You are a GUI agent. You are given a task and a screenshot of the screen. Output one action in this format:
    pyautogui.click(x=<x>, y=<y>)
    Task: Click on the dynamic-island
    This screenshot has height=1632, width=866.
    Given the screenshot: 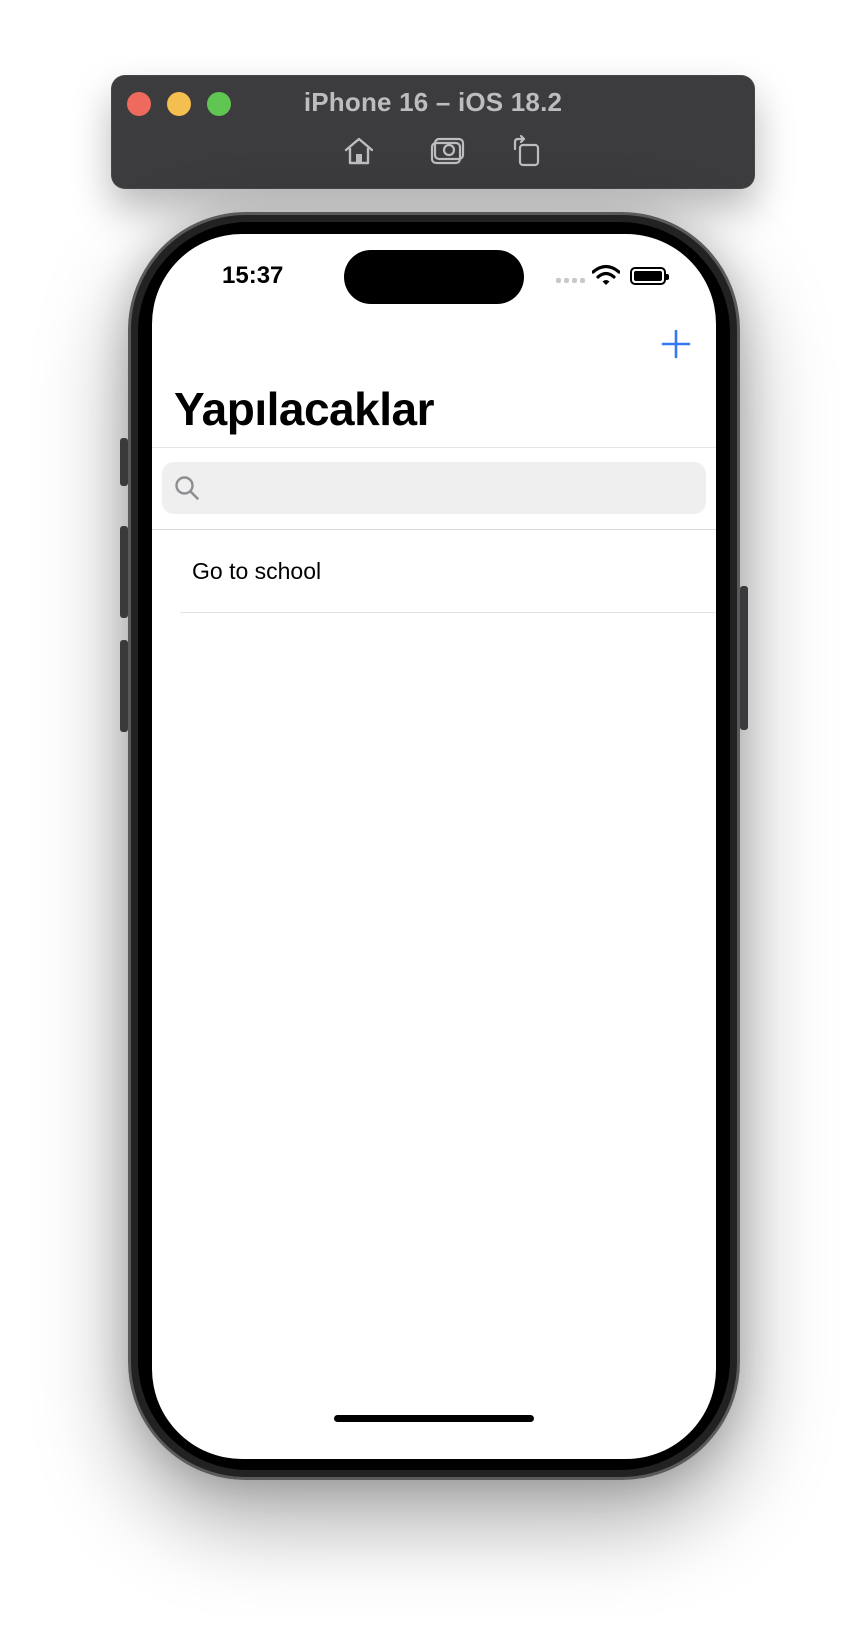 What is the action you would take?
    pyautogui.click(x=434, y=277)
    